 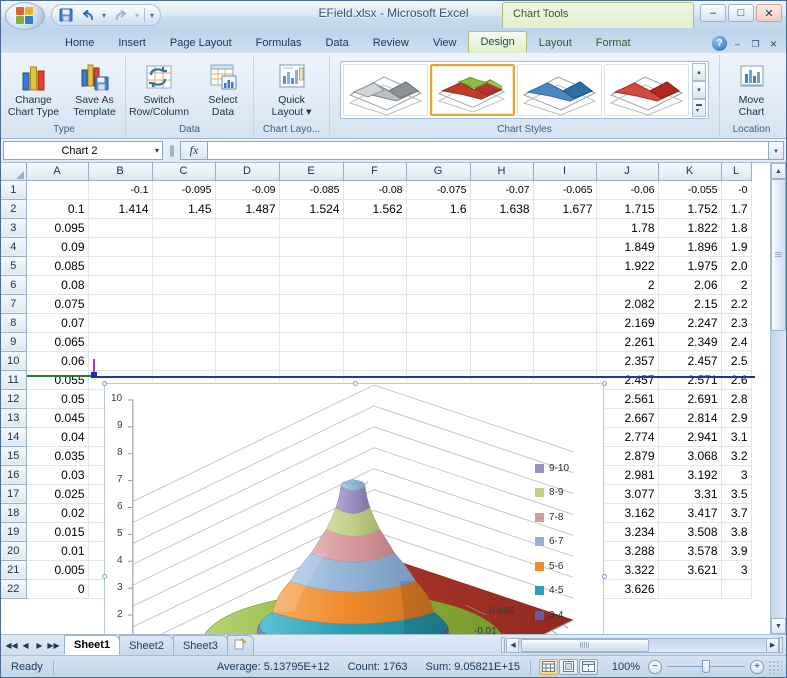 What do you see at coordinates (502, 323) in the screenshot?
I see `cell-H8` at bounding box center [502, 323].